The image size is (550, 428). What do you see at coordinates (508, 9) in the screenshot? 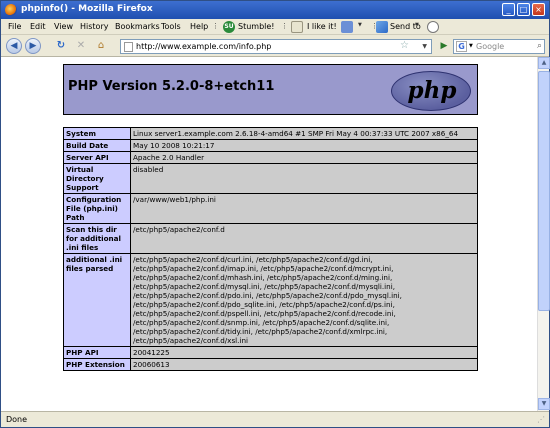
I see `minimize-button: _` at bounding box center [508, 9].